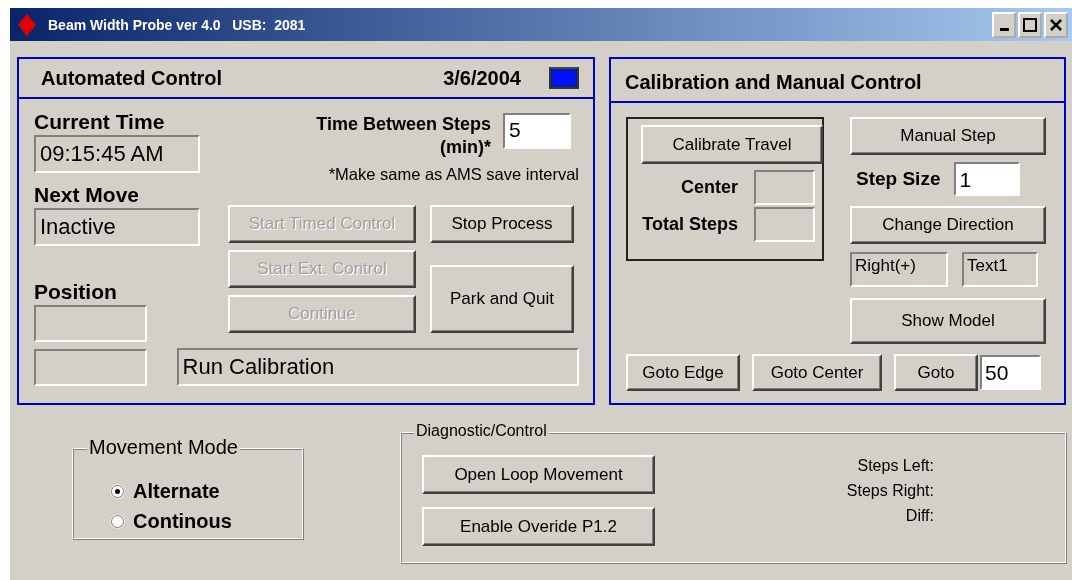  I want to click on close-icon, so click(1056, 24).